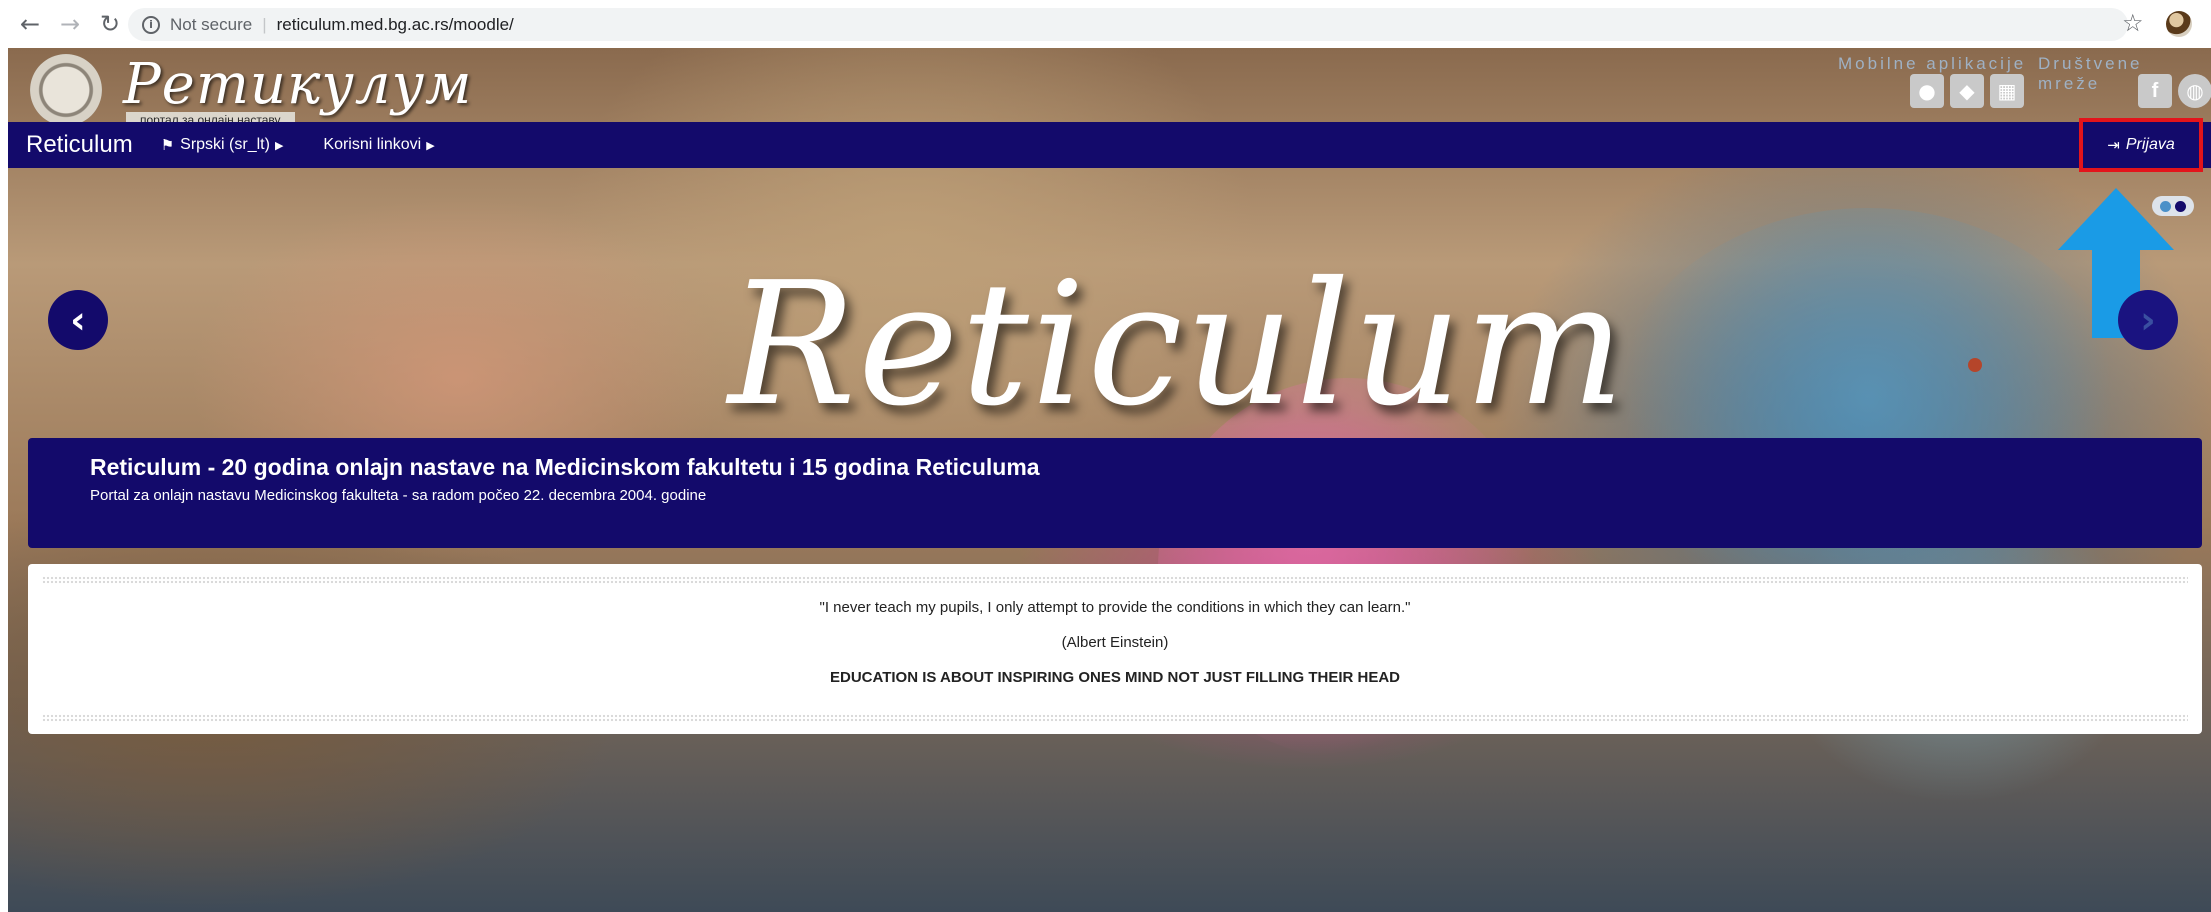 Image resolution: width=2211 pixels, height=912 pixels. Describe the element at coordinates (78, 320) in the screenshot. I see `carousel-prev-button: ‹` at that location.